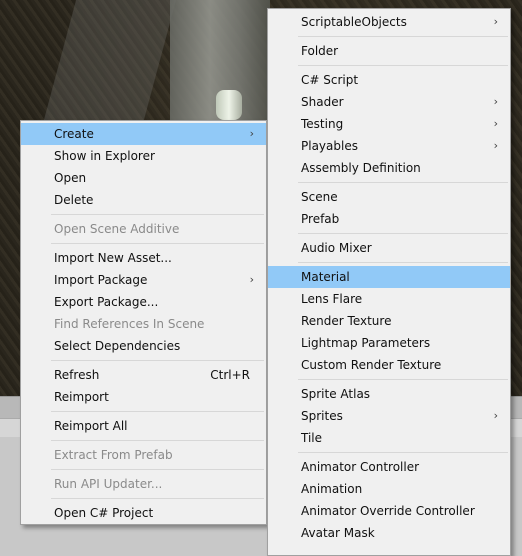 The image size is (522, 556). What do you see at coordinates (361, 168) in the screenshot?
I see `menu-item-label: Assembly Definition` at bounding box center [361, 168].